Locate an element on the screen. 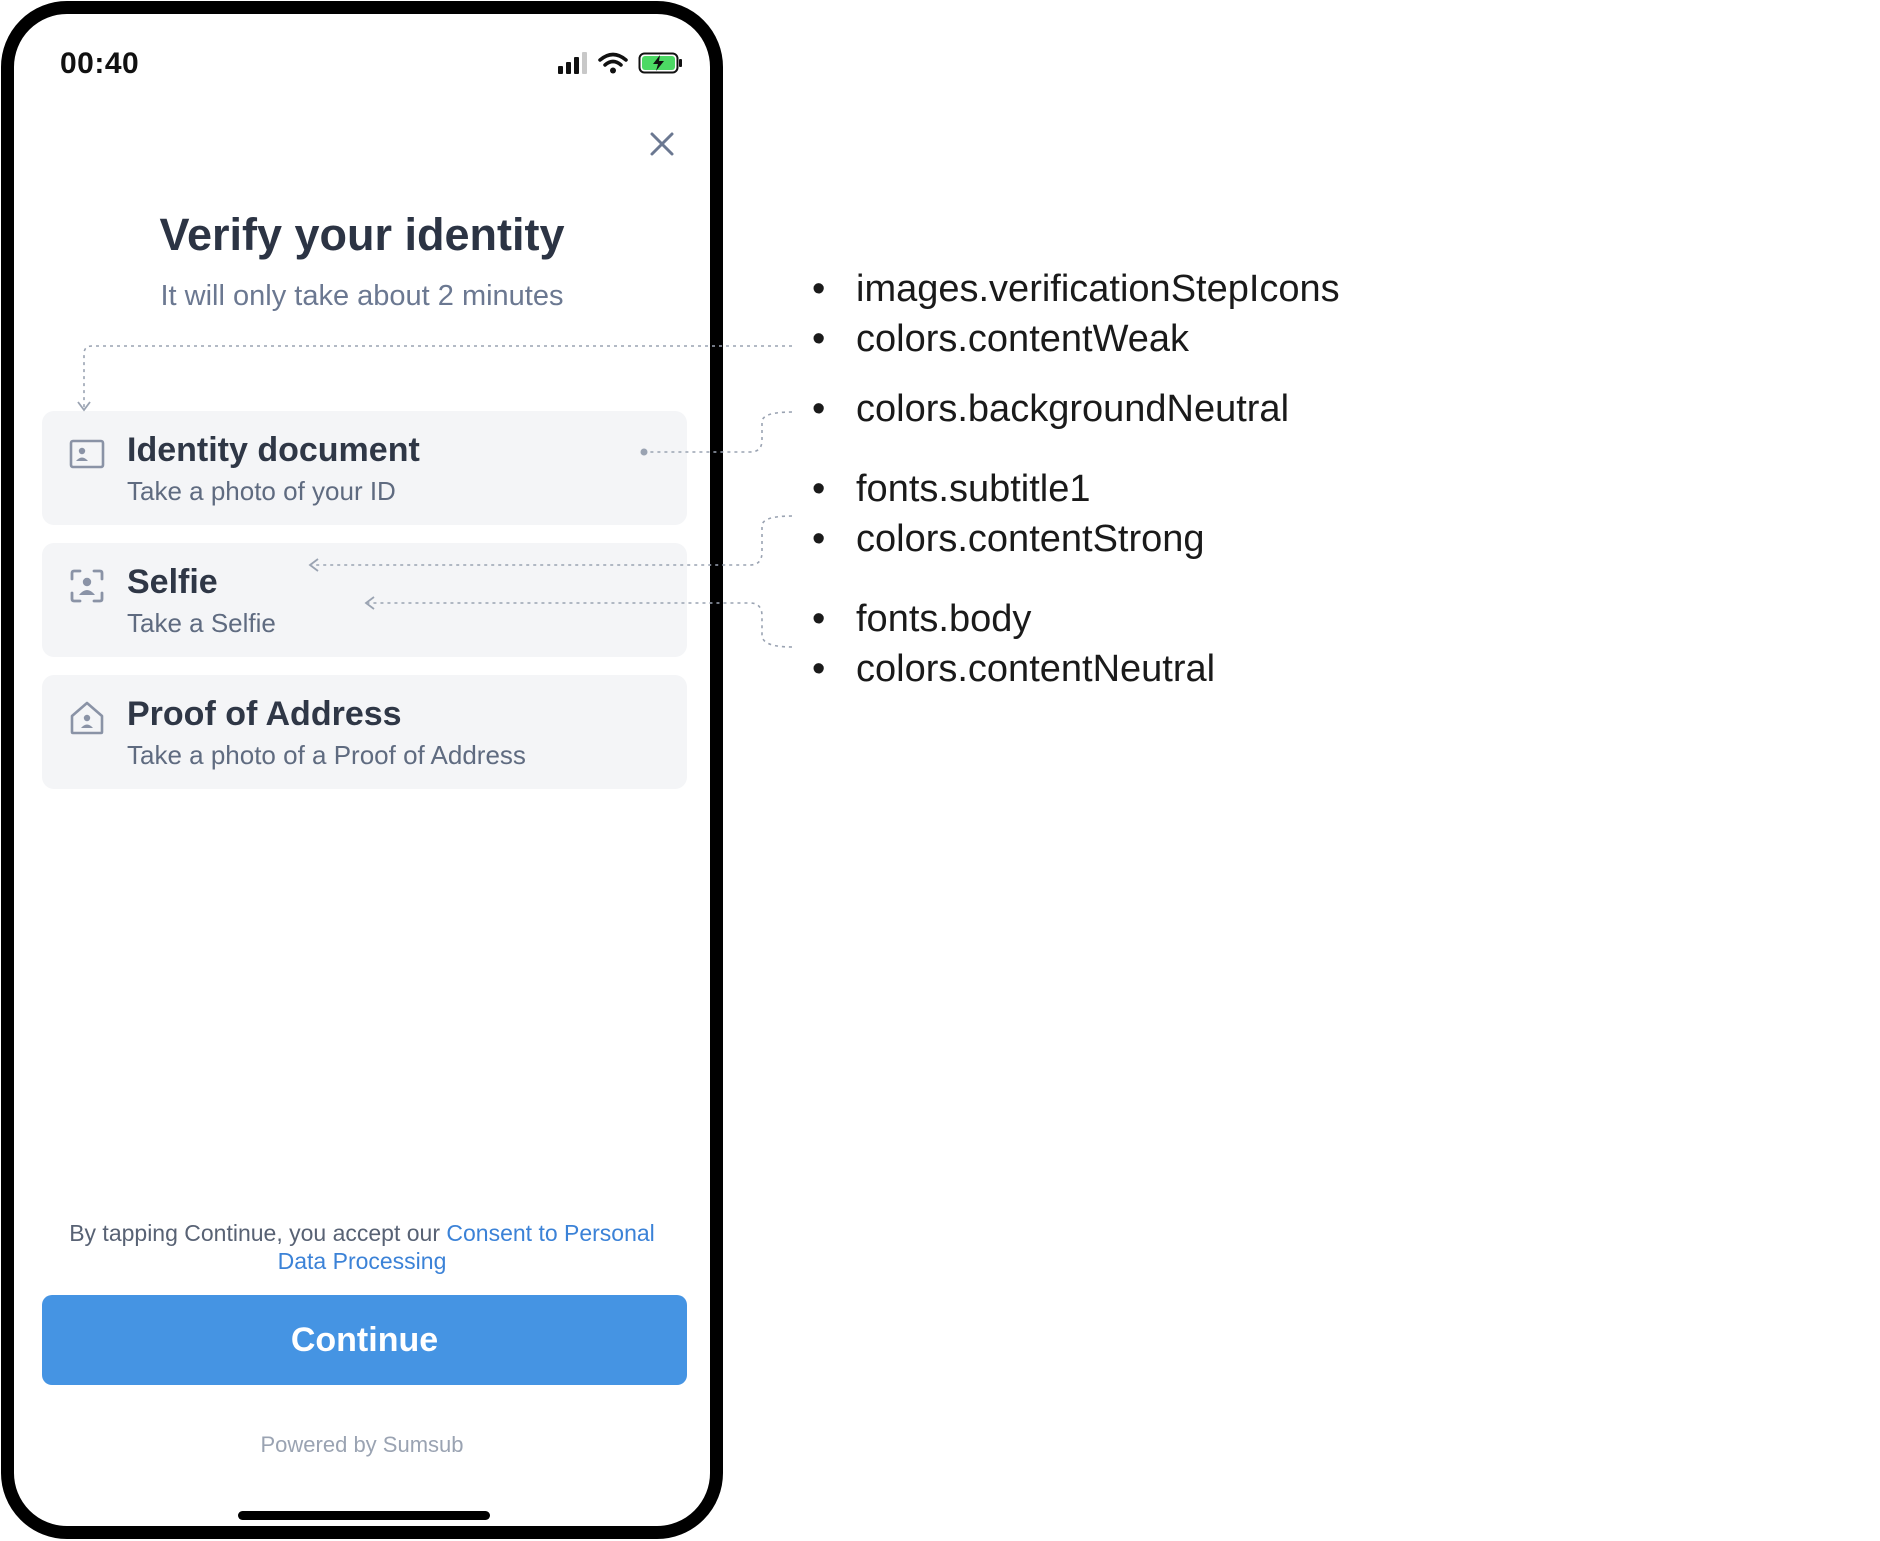  battery-charging-icon is located at coordinates (660, 63).